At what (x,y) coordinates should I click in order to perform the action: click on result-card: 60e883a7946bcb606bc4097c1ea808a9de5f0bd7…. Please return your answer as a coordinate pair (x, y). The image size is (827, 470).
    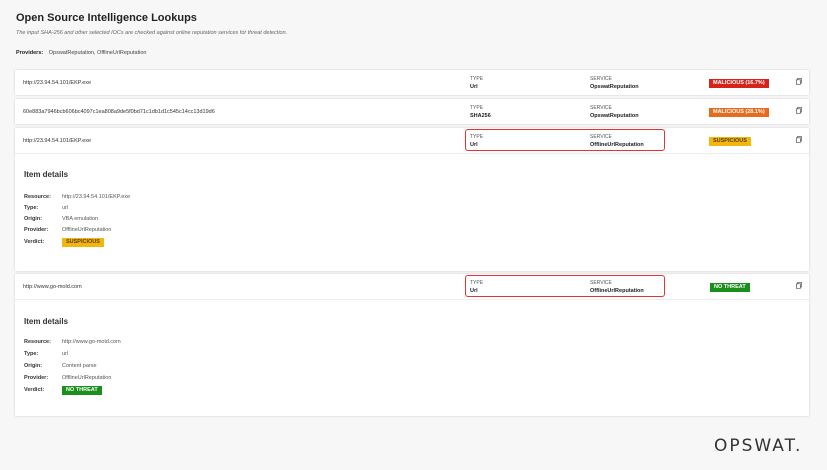
    Looking at the image, I should click on (412, 111).